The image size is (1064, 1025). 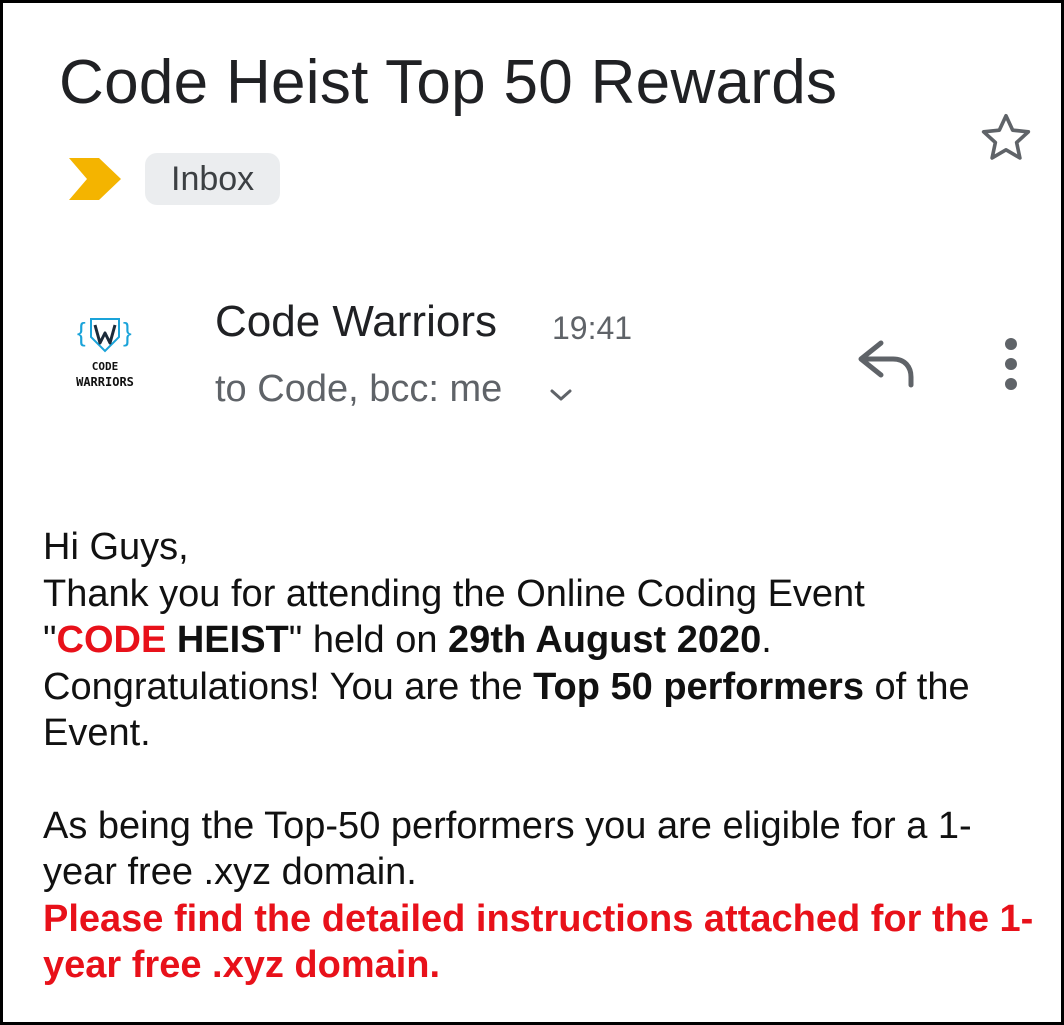 What do you see at coordinates (50, 640) in the screenshot?
I see `quote-open: "` at bounding box center [50, 640].